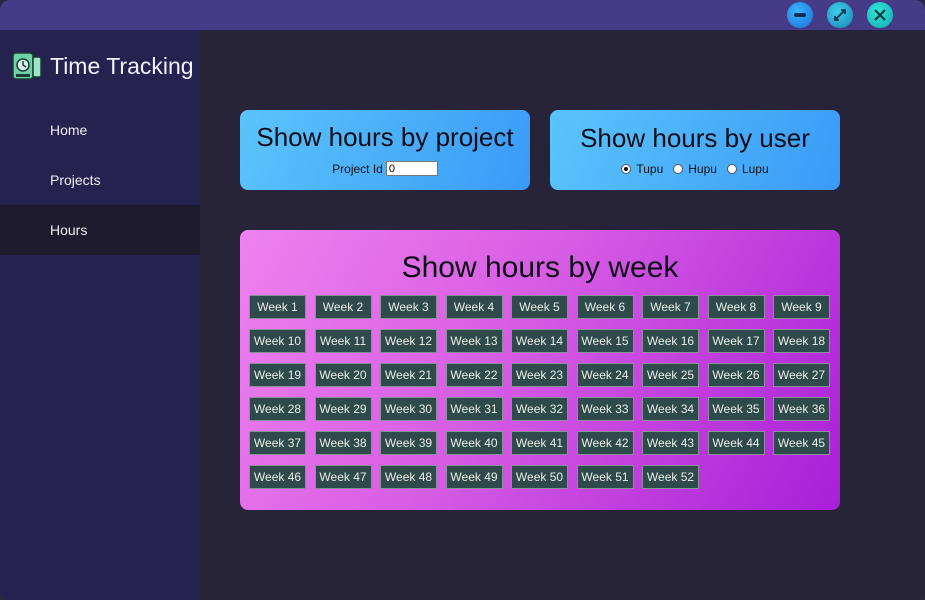 Image resolution: width=925 pixels, height=600 pixels. I want to click on hours-by-user-card: Show hours by user Tupu Hupu Lupu, so click(695, 150).